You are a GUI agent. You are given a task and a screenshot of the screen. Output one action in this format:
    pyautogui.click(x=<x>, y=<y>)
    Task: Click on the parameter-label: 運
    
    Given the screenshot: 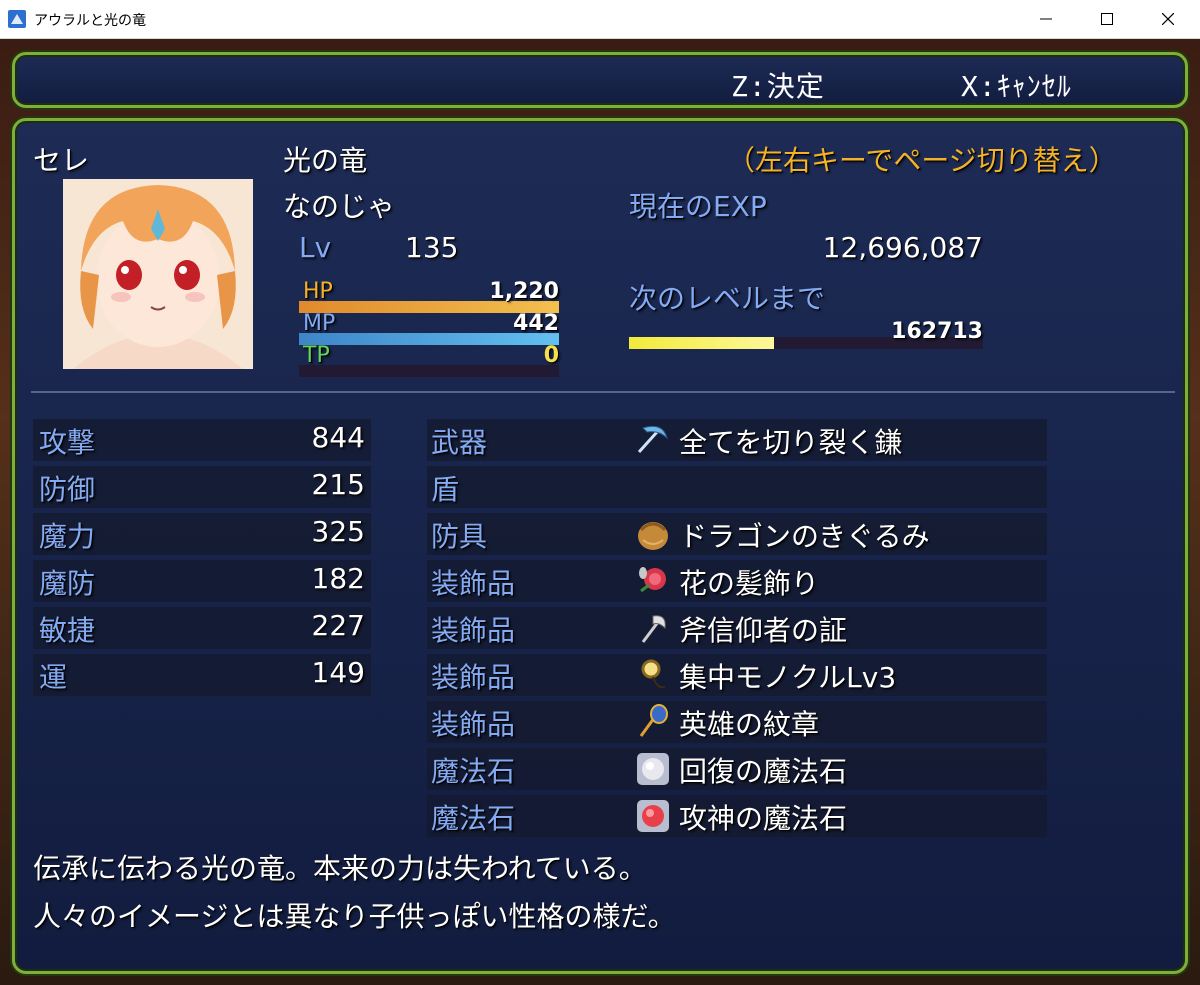 What is the action you would take?
    pyautogui.click(x=53, y=677)
    